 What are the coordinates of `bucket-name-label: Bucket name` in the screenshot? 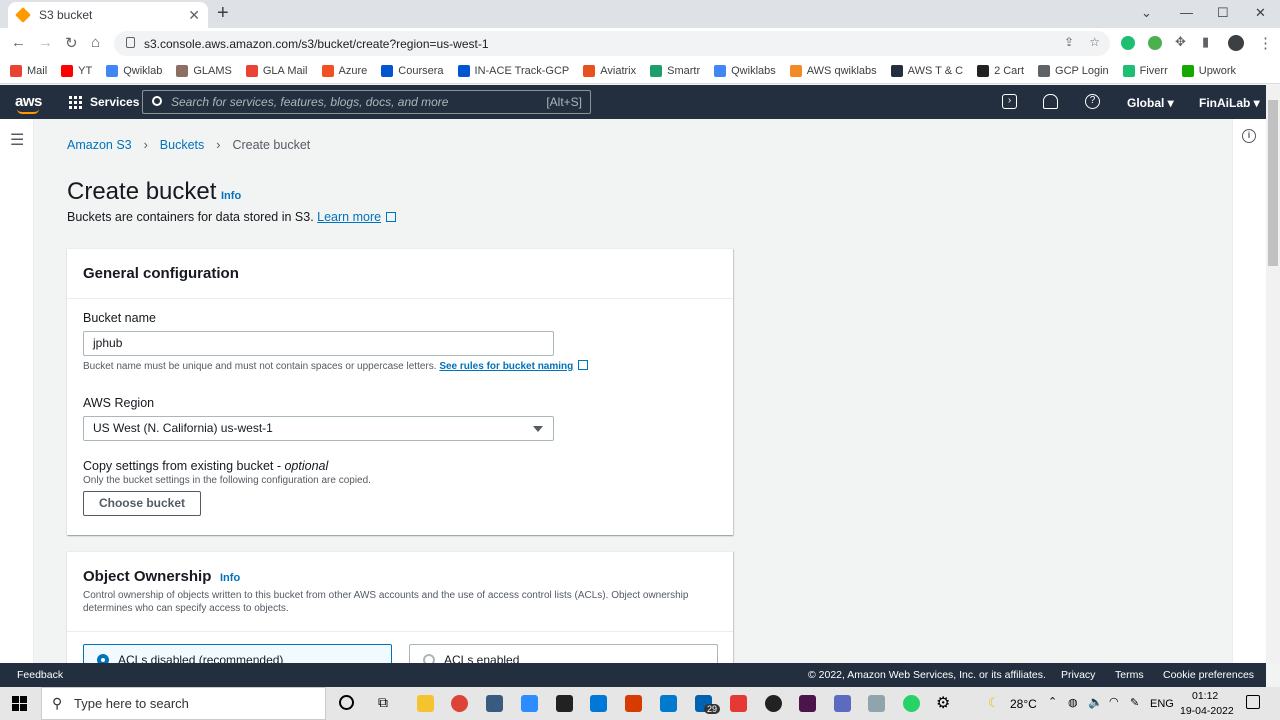 It's located at (119, 318).